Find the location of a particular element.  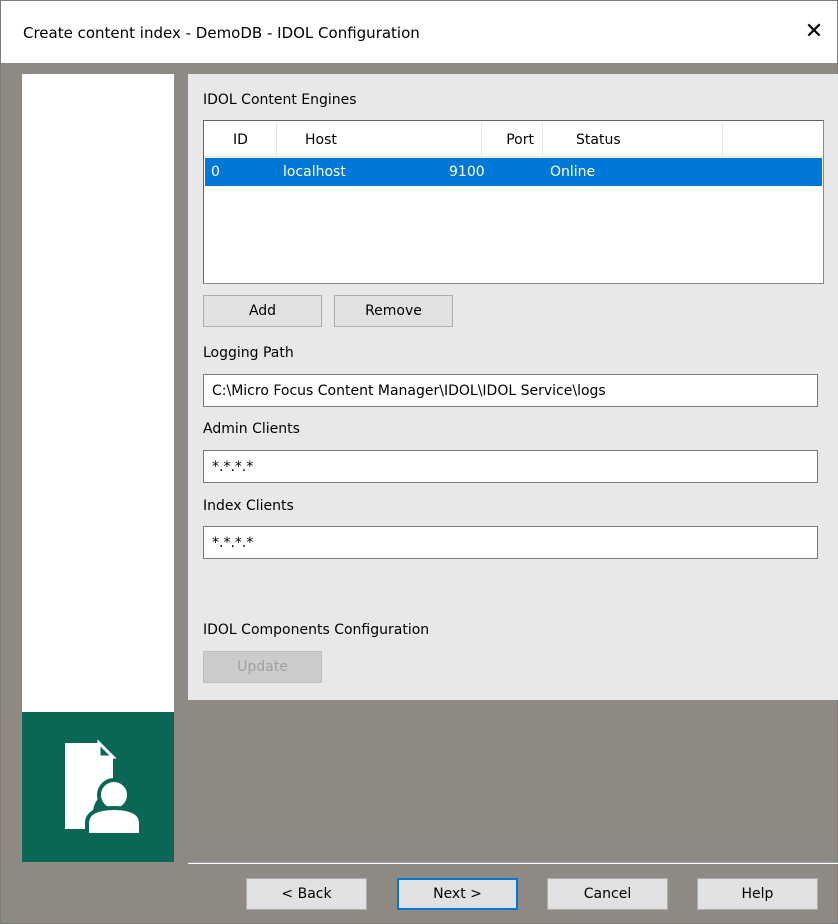

admin-clients-label: Admin Clients is located at coordinates (251, 429).